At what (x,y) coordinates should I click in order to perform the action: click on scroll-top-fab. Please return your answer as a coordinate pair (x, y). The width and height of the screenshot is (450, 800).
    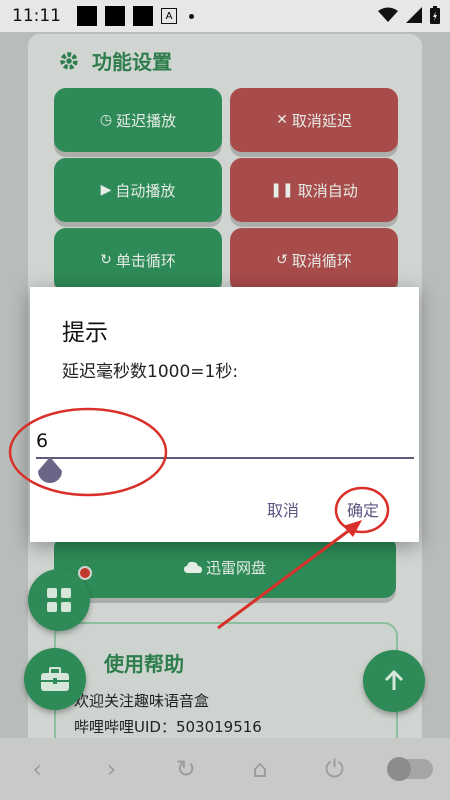
    Looking at the image, I should click on (394, 681).